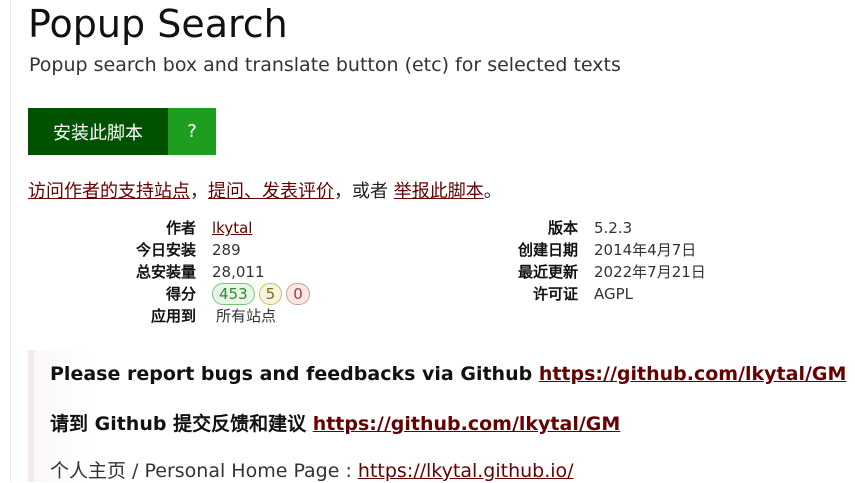  I want to click on script-title: Popup Search, so click(158, 24).